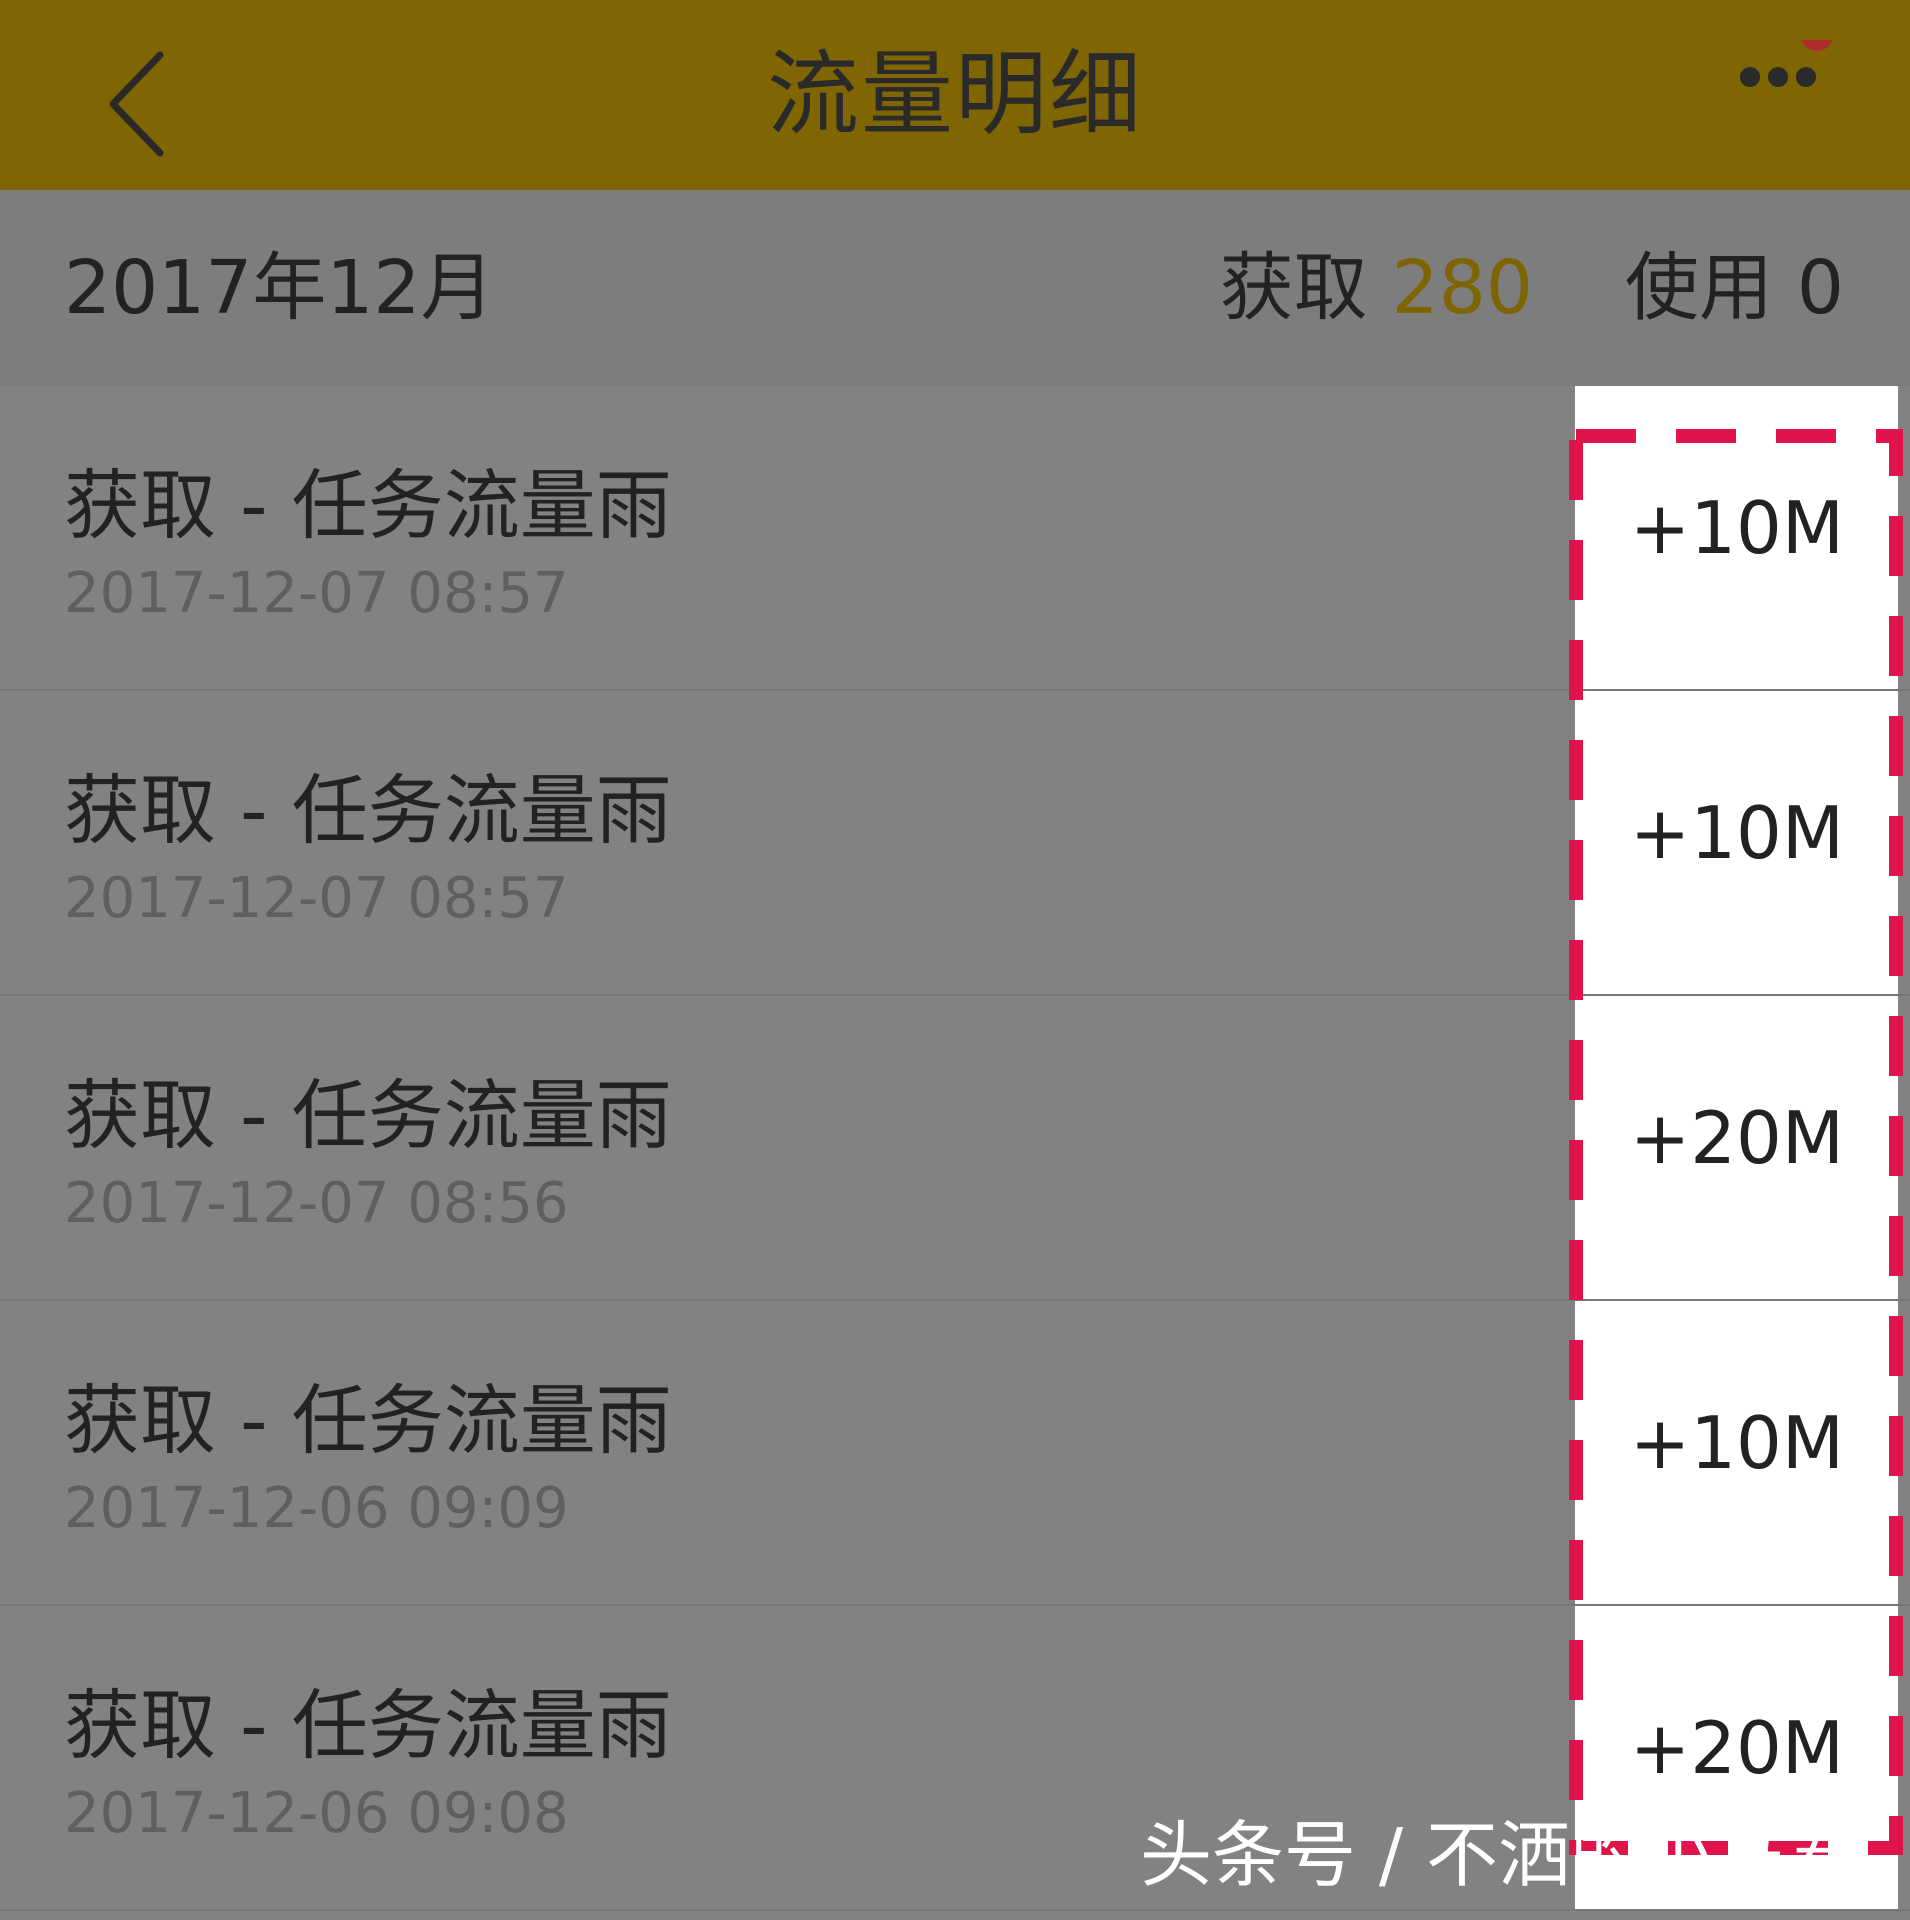  I want to click on record-time: 2017-12-06 09:08, so click(316, 1813).